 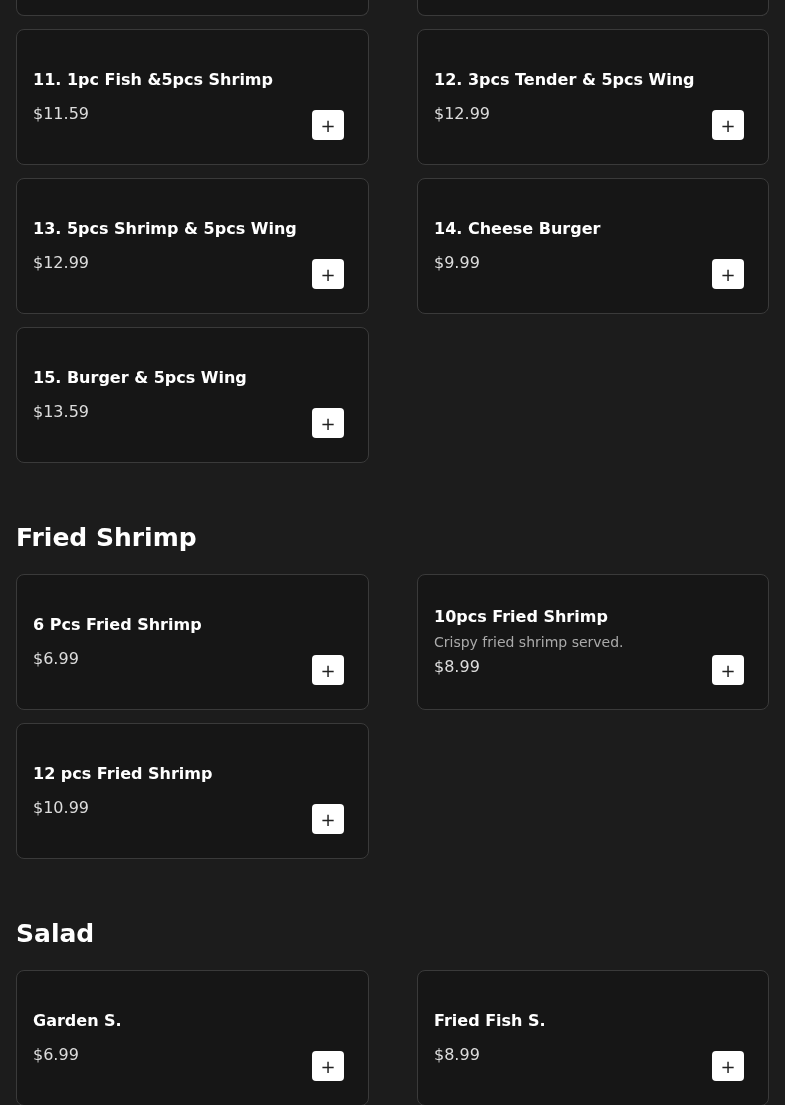 What do you see at coordinates (529, 642) in the screenshot?
I see `item-description: Crispy fried shrimp served.` at bounding box center [529, 642].